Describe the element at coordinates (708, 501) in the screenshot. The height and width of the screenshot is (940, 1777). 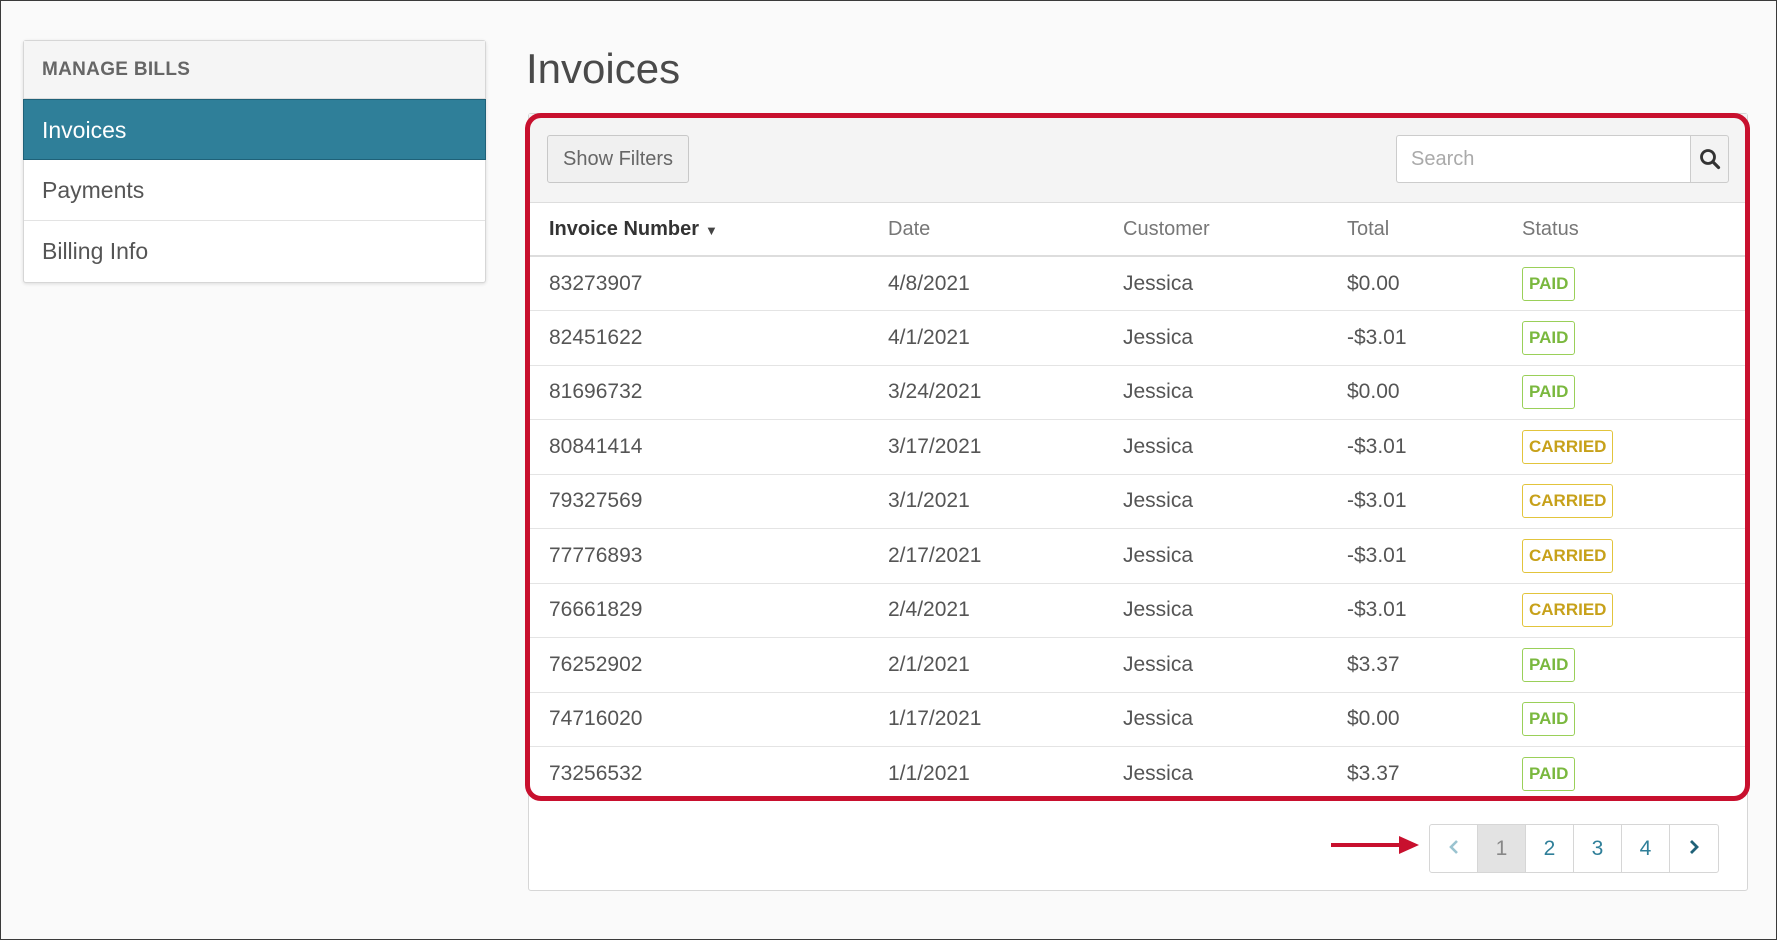
I see `invoice-number-cell: 79327569` at that location.